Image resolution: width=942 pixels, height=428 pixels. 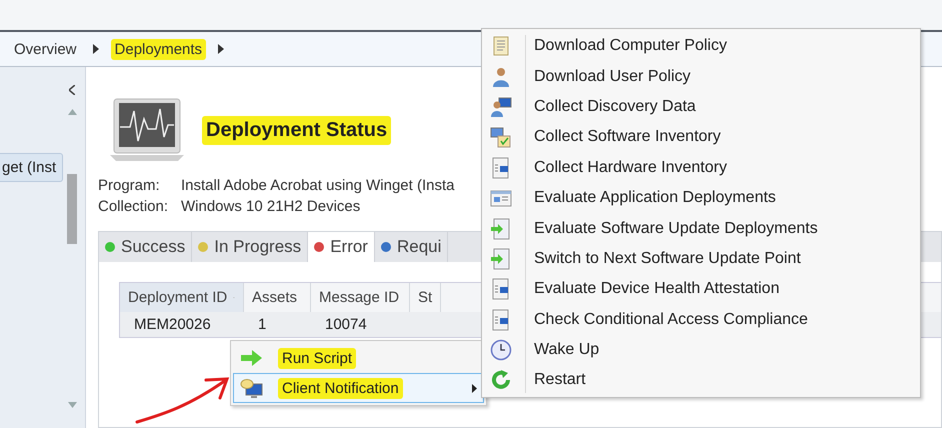 I want to click on status-tab: Success, so click(x=145, y=247).